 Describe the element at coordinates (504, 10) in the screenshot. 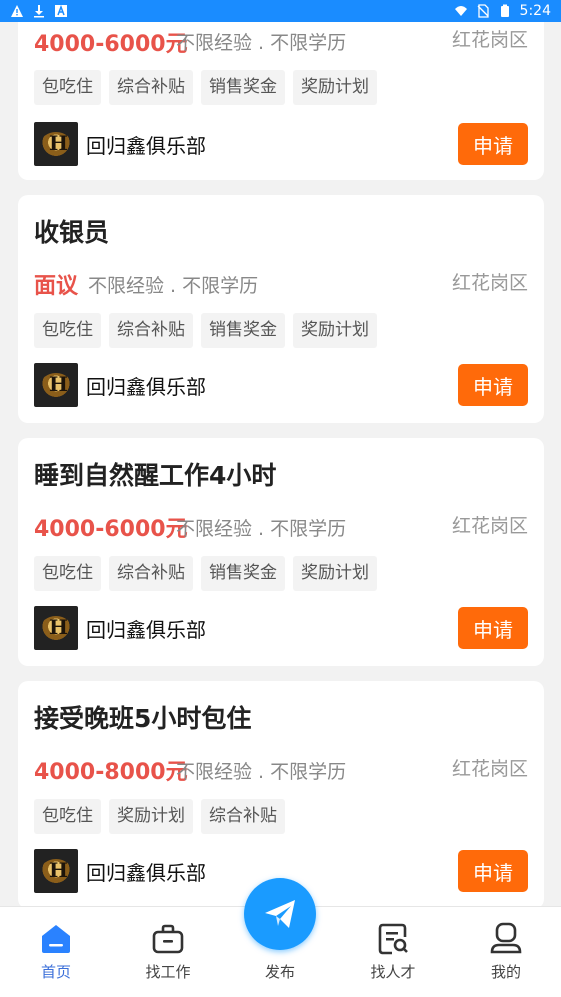

I see `battery-icon` at that location.